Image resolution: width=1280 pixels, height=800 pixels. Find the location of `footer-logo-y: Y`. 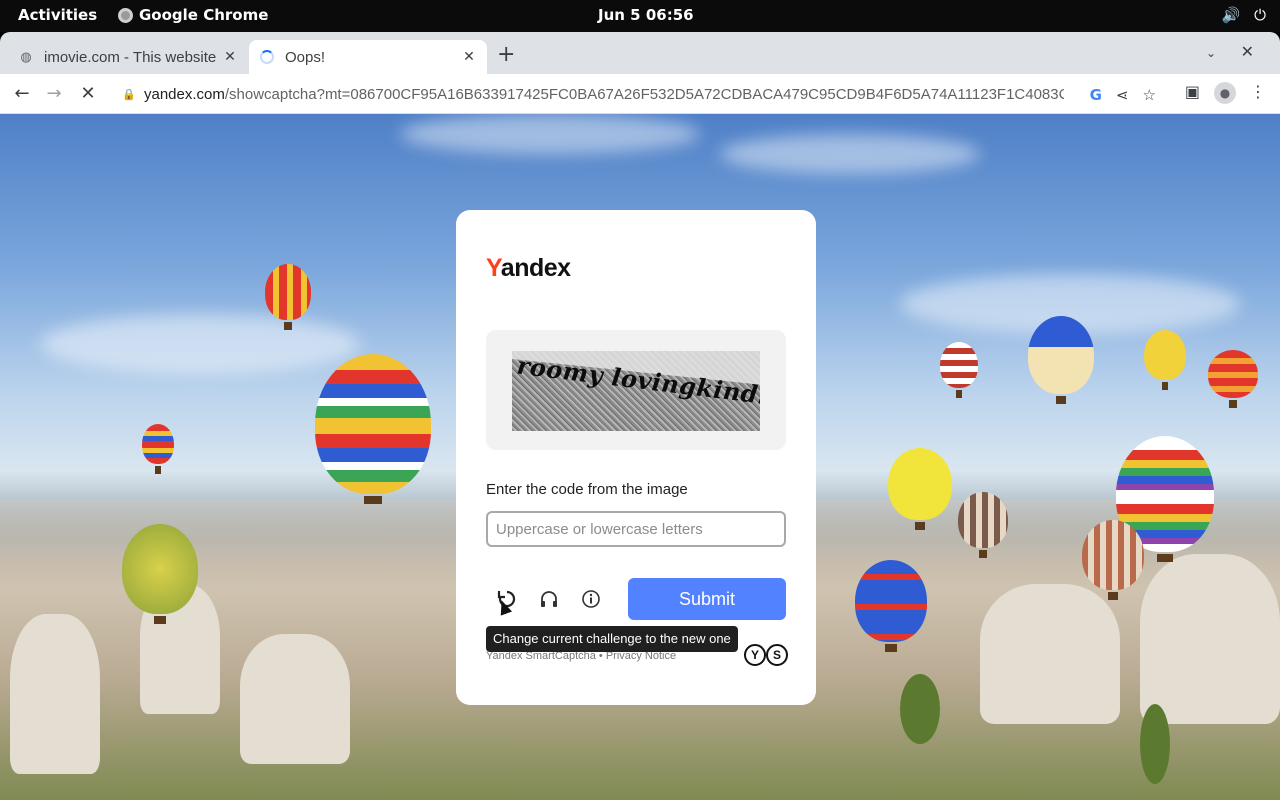

footer-logo-y: Y is located at coordinates (755, 655).